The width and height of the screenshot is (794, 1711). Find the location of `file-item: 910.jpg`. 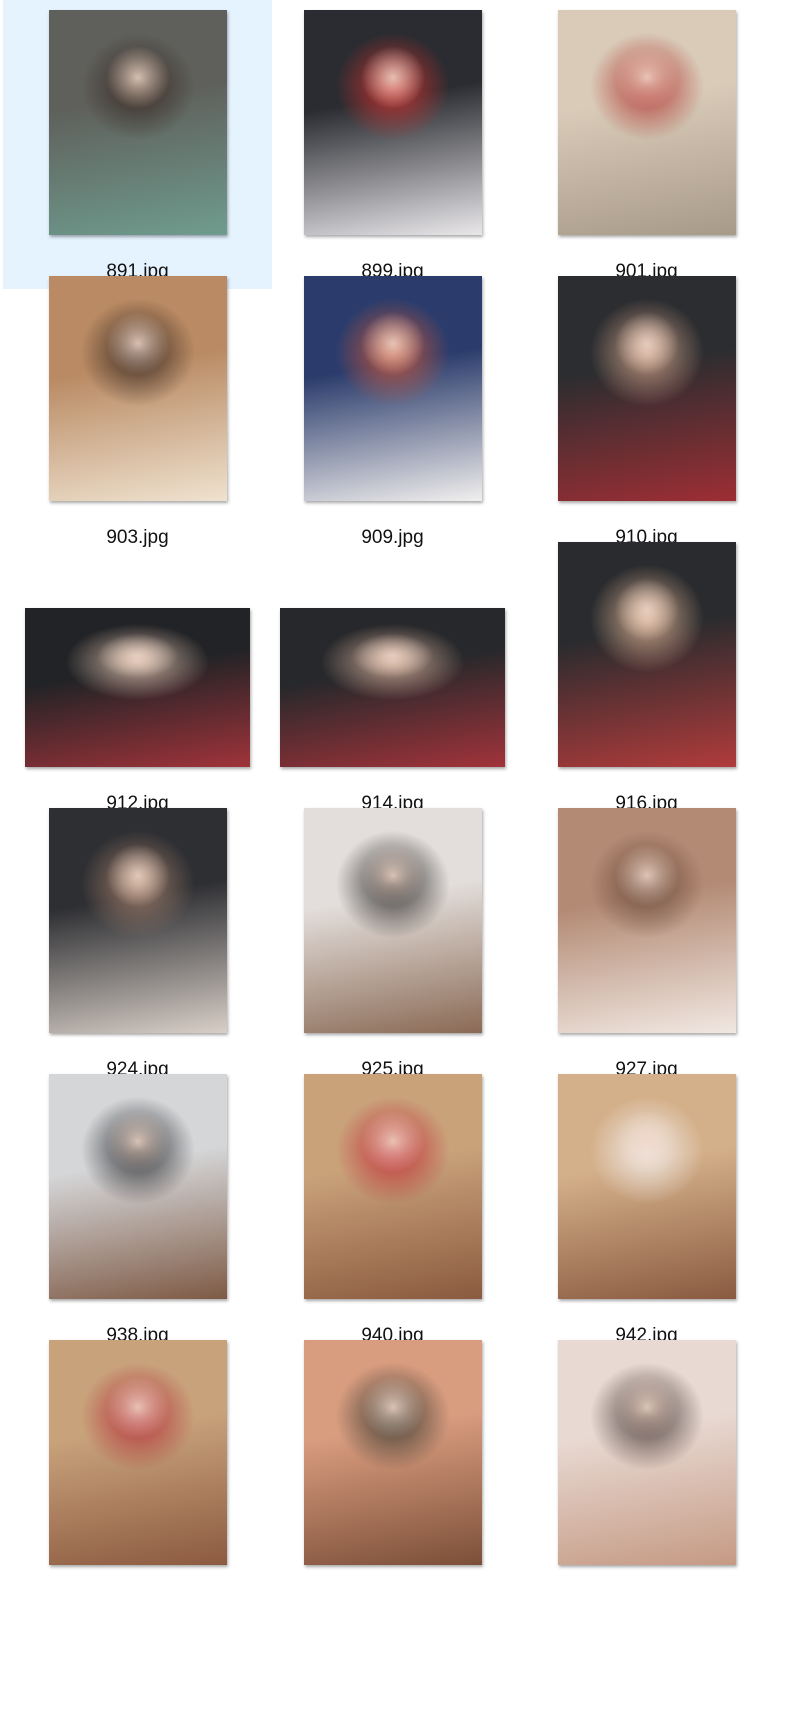

file-item: 910.jpg is located at coordinates (646, 410).